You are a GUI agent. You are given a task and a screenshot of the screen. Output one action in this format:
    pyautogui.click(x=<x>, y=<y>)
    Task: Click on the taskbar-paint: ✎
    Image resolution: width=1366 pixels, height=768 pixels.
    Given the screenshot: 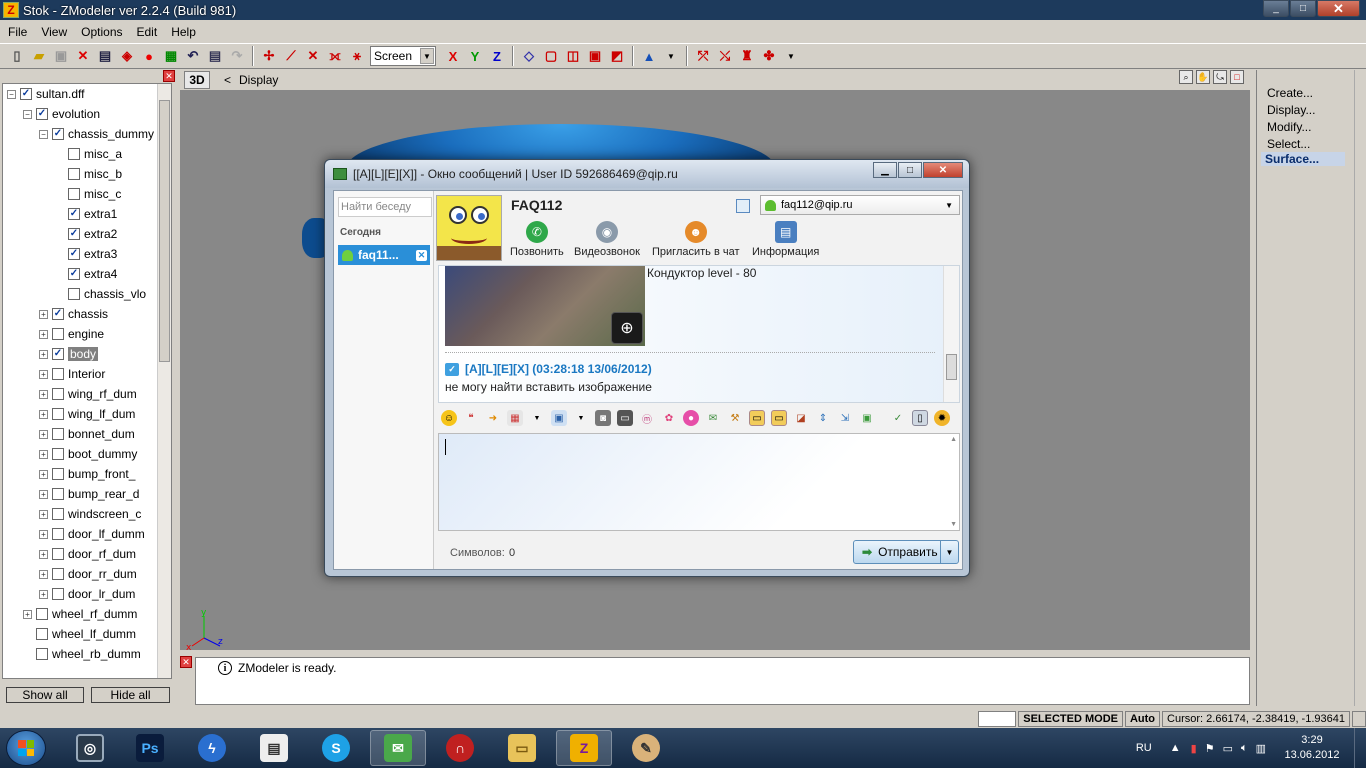 What is the action you would take?
    pyautogui.click(x=646, y=748)
    